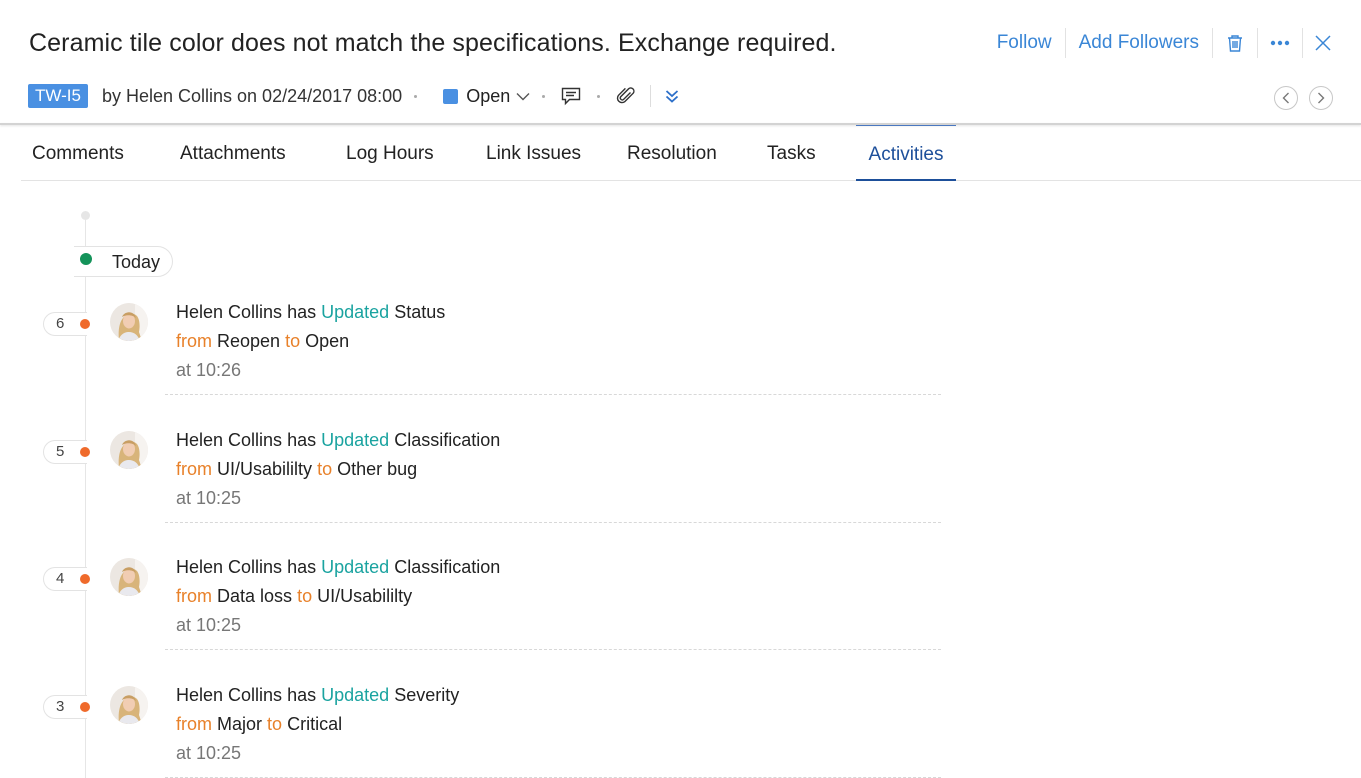  Describe the element at coordinates (365, 596) in the screenshot. I see `new-value: UI/Usabililty` at that location.